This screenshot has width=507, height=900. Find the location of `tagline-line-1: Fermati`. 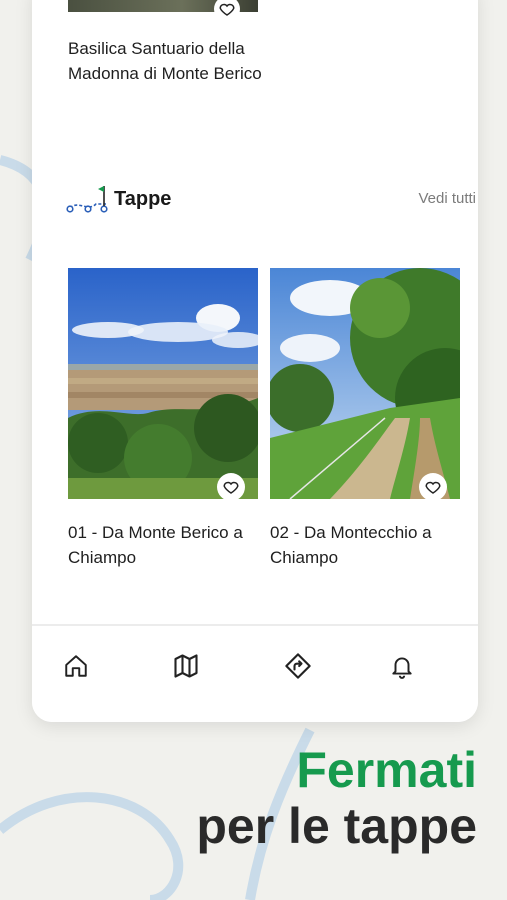

tagline-line-1: Fermati is located at coordinates (386, 770).